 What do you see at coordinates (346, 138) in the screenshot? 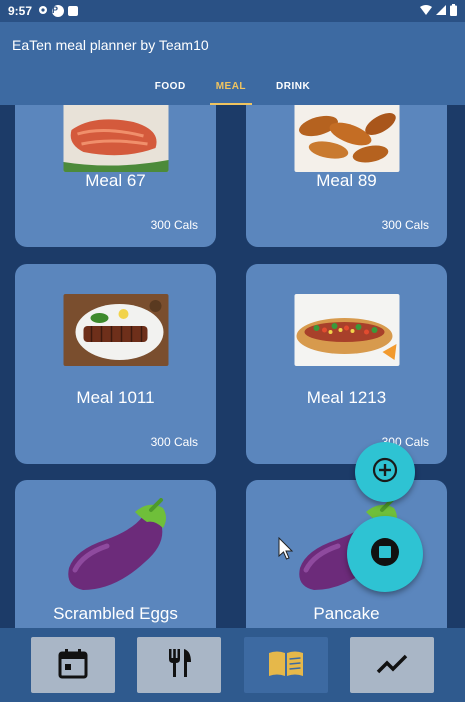
I see `meal-image-chicken-tenders` at bounding box center [346, 138].